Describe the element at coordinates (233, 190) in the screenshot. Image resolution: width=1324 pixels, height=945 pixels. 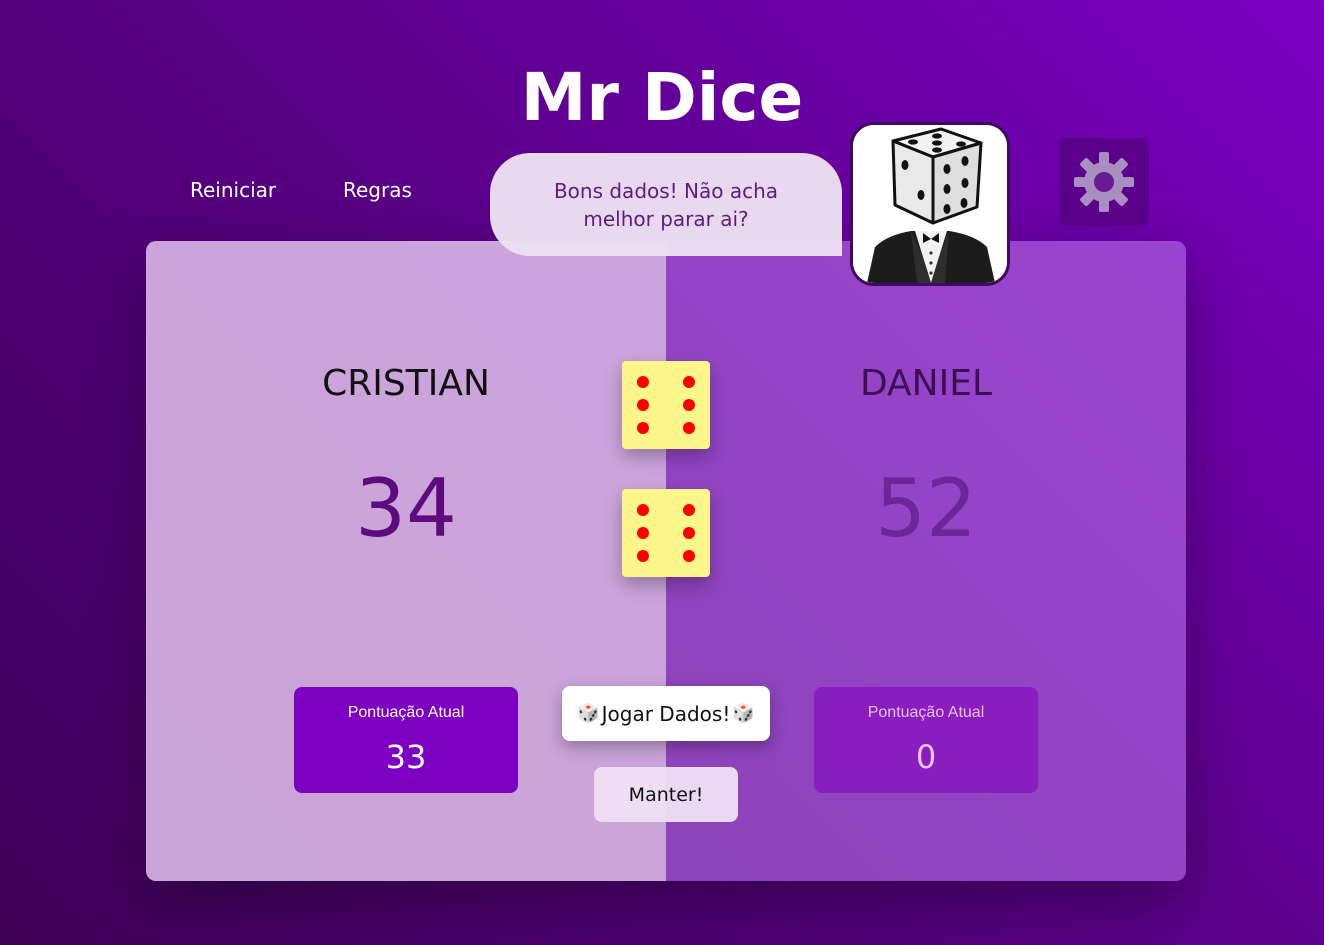
I see `restart-link: Reiniciar` at that location.